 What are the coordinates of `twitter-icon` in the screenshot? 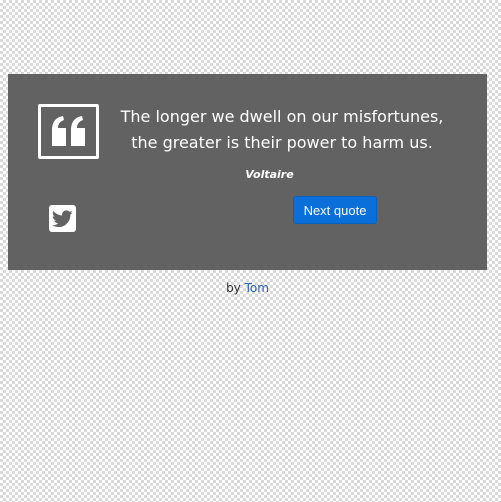 It's located at (62, 218).